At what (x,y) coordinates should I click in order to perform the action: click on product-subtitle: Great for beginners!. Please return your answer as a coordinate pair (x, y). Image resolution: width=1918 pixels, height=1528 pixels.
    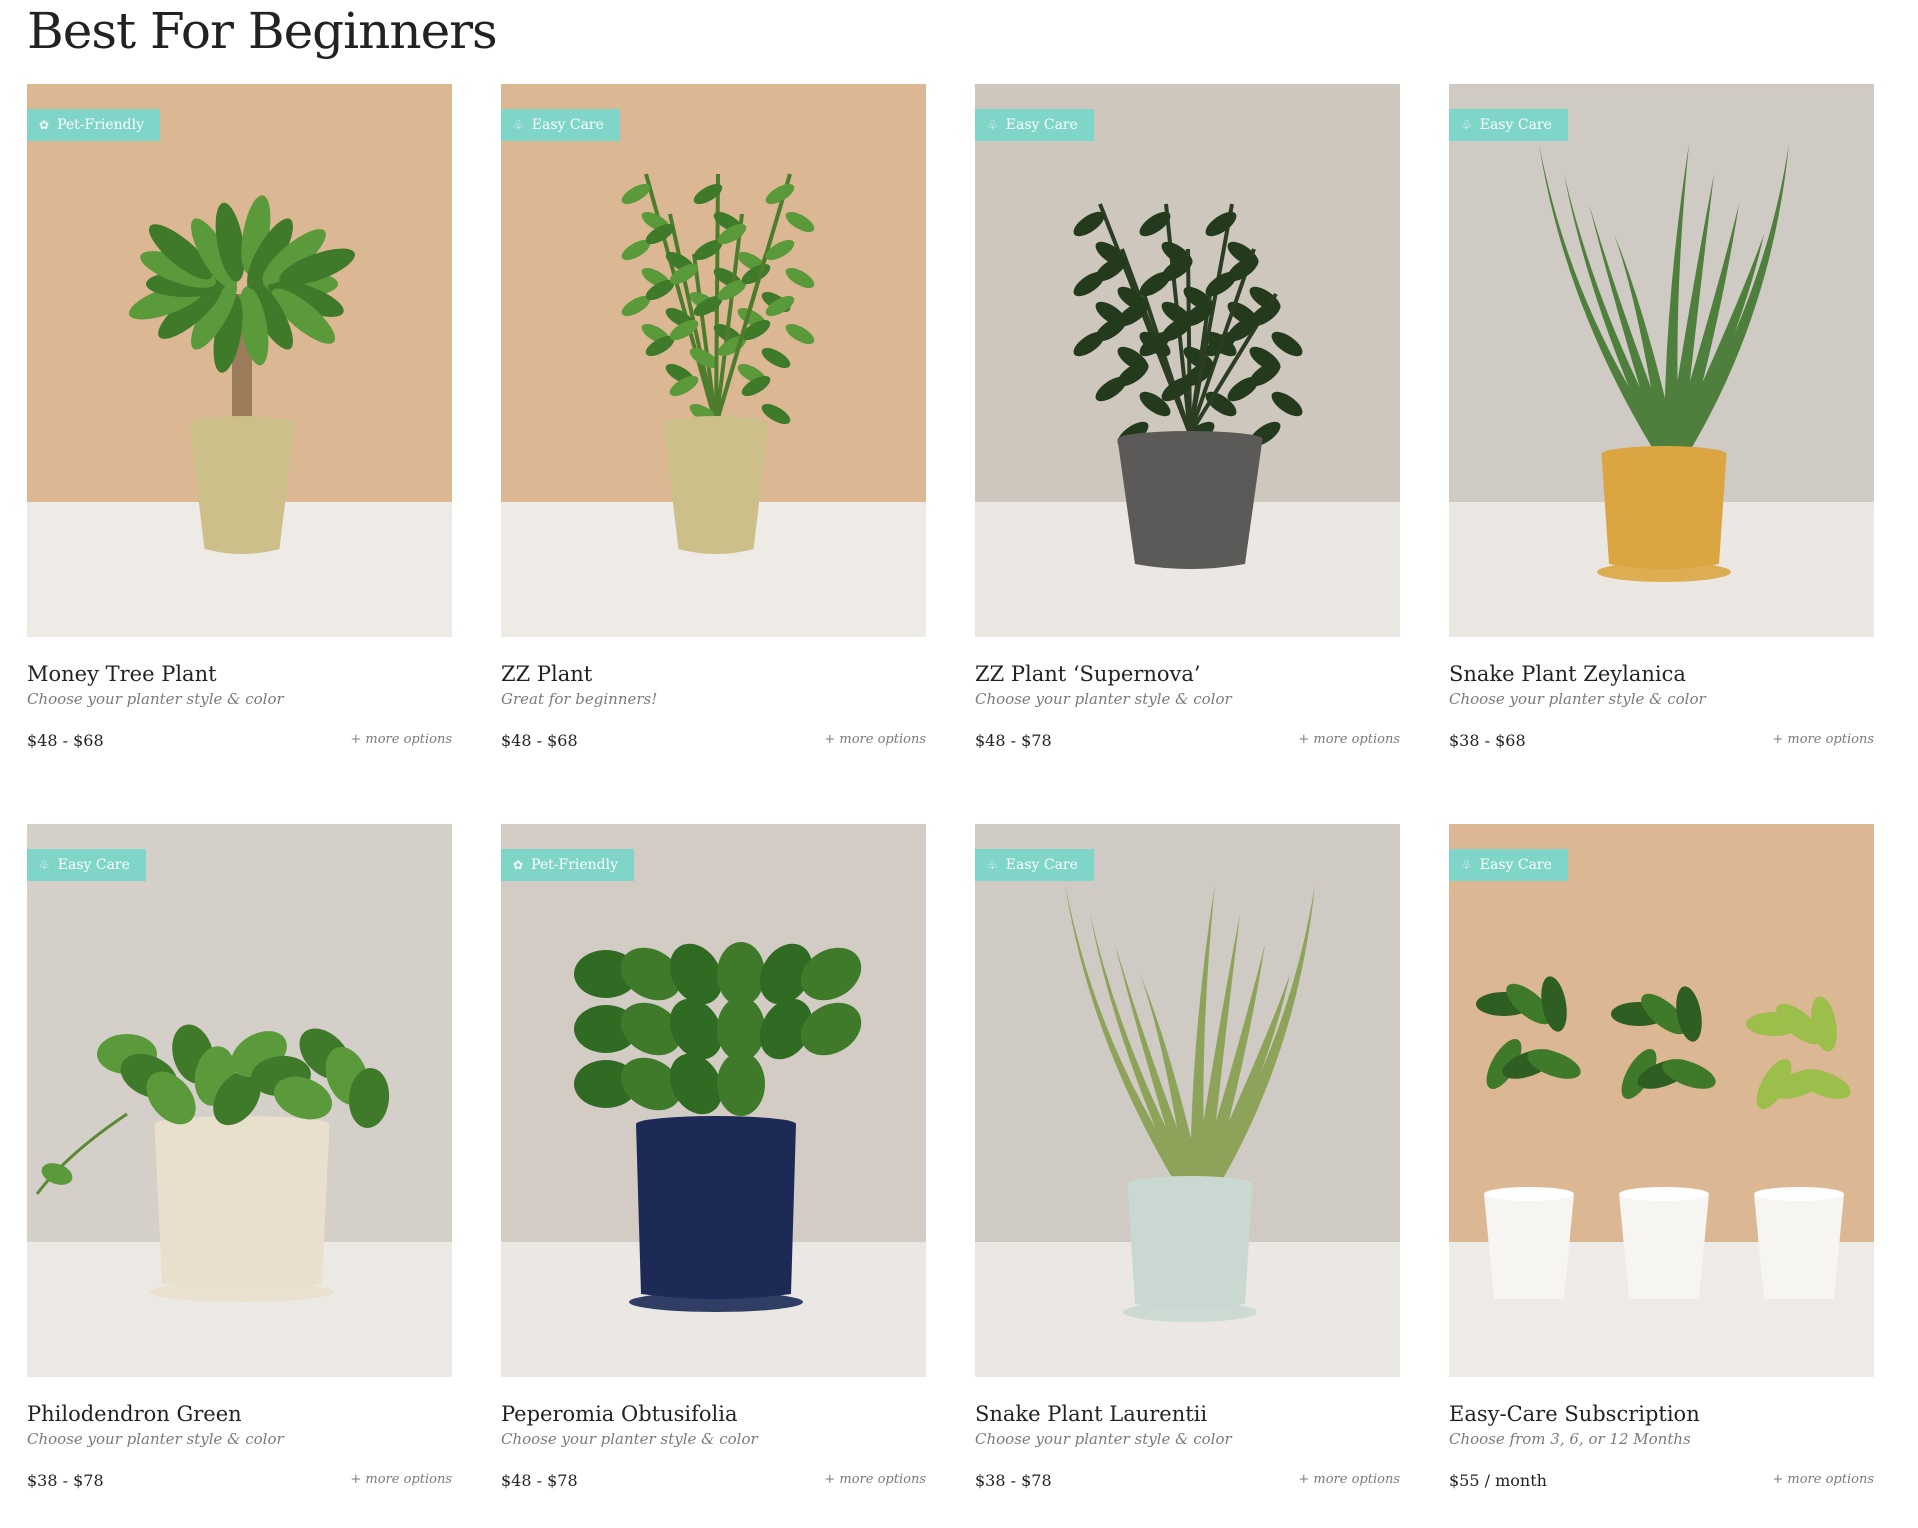
    Looking at the image, I should click on (579, 699).